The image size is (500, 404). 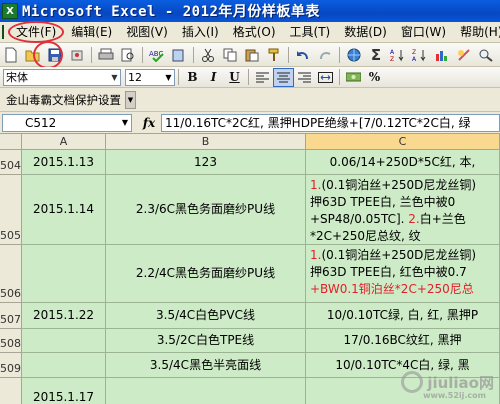 What do you see at coordinates (398, 55) in the screenshot?
I see `sort-ascending-icon: AZ` at bounding box center [398, 55].